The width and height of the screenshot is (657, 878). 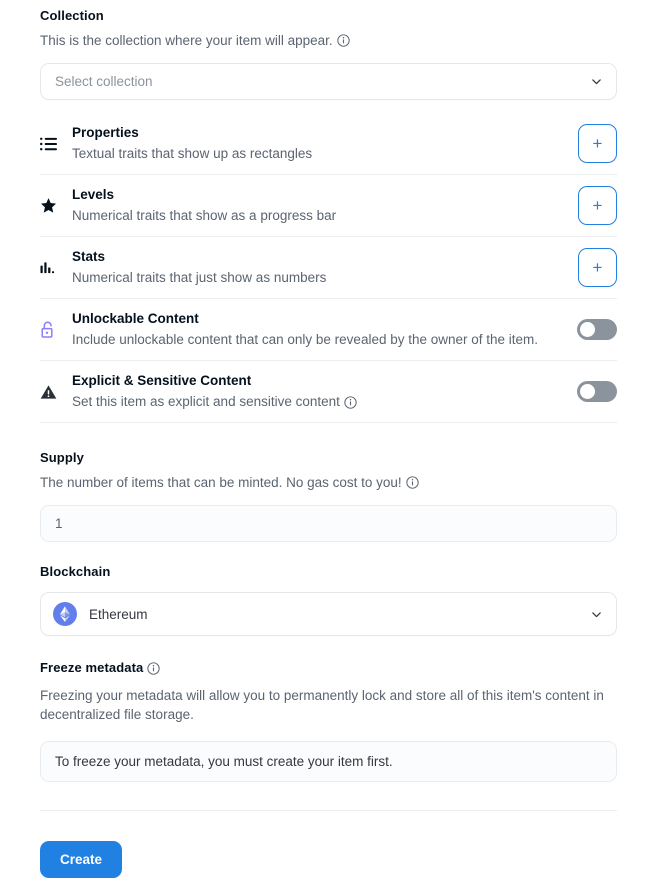 I want to click on blockchain-select: Ethereum, so click(x=328, y=614).